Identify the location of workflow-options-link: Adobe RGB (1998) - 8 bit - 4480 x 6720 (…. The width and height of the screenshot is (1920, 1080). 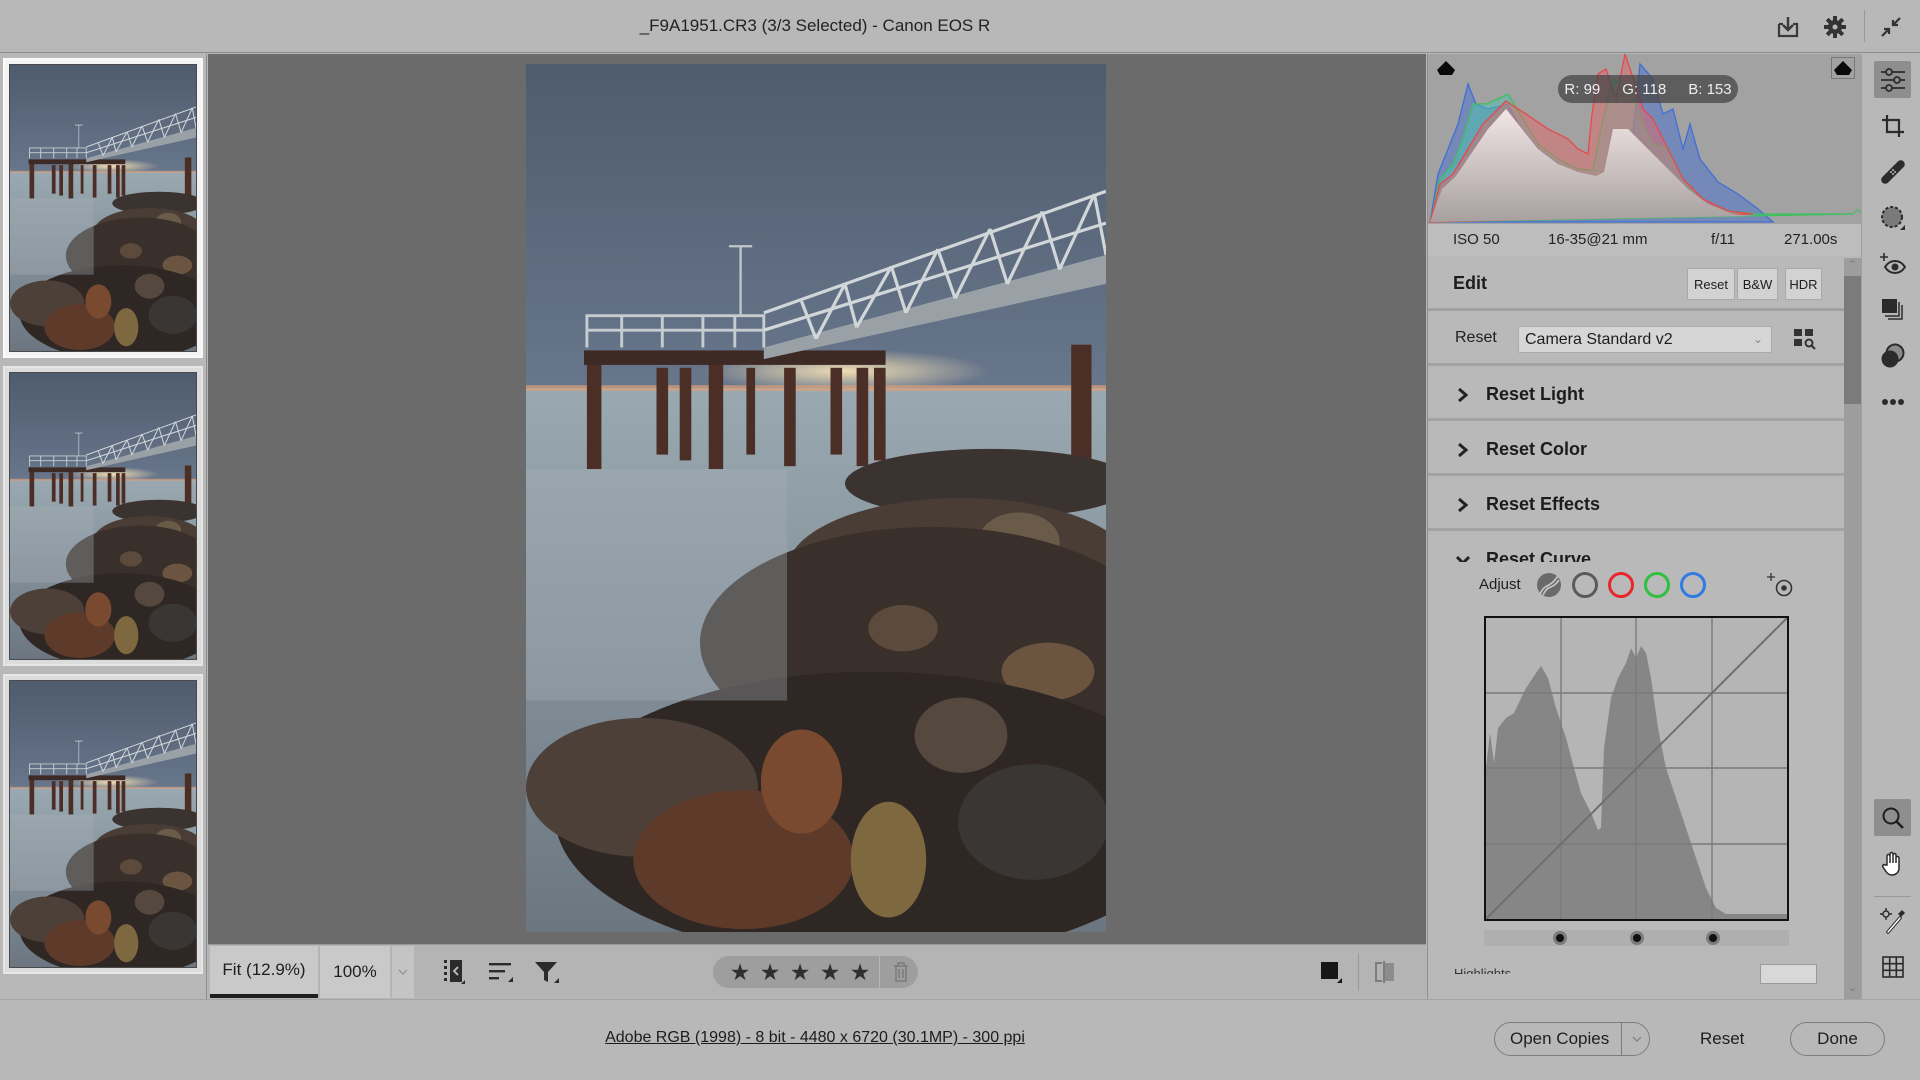
(815, 1038).